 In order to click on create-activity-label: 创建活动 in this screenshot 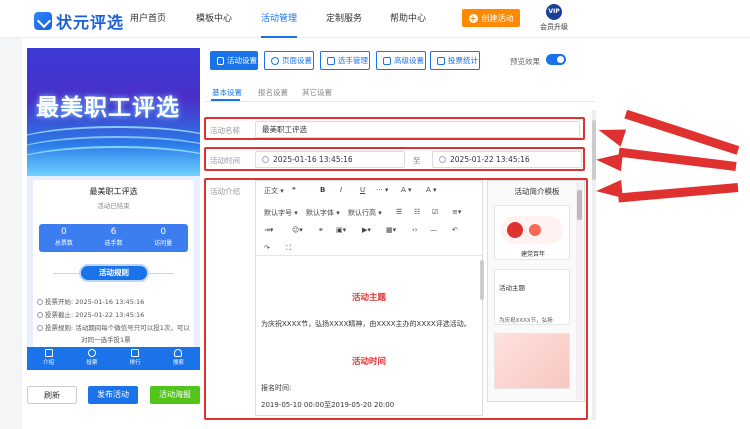, I will do `click(497, 18)`.